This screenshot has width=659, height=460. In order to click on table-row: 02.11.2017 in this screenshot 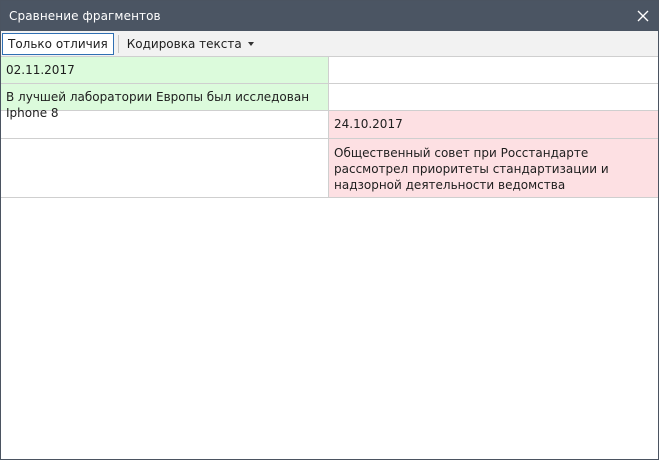, I will do `click(329, 70)`.